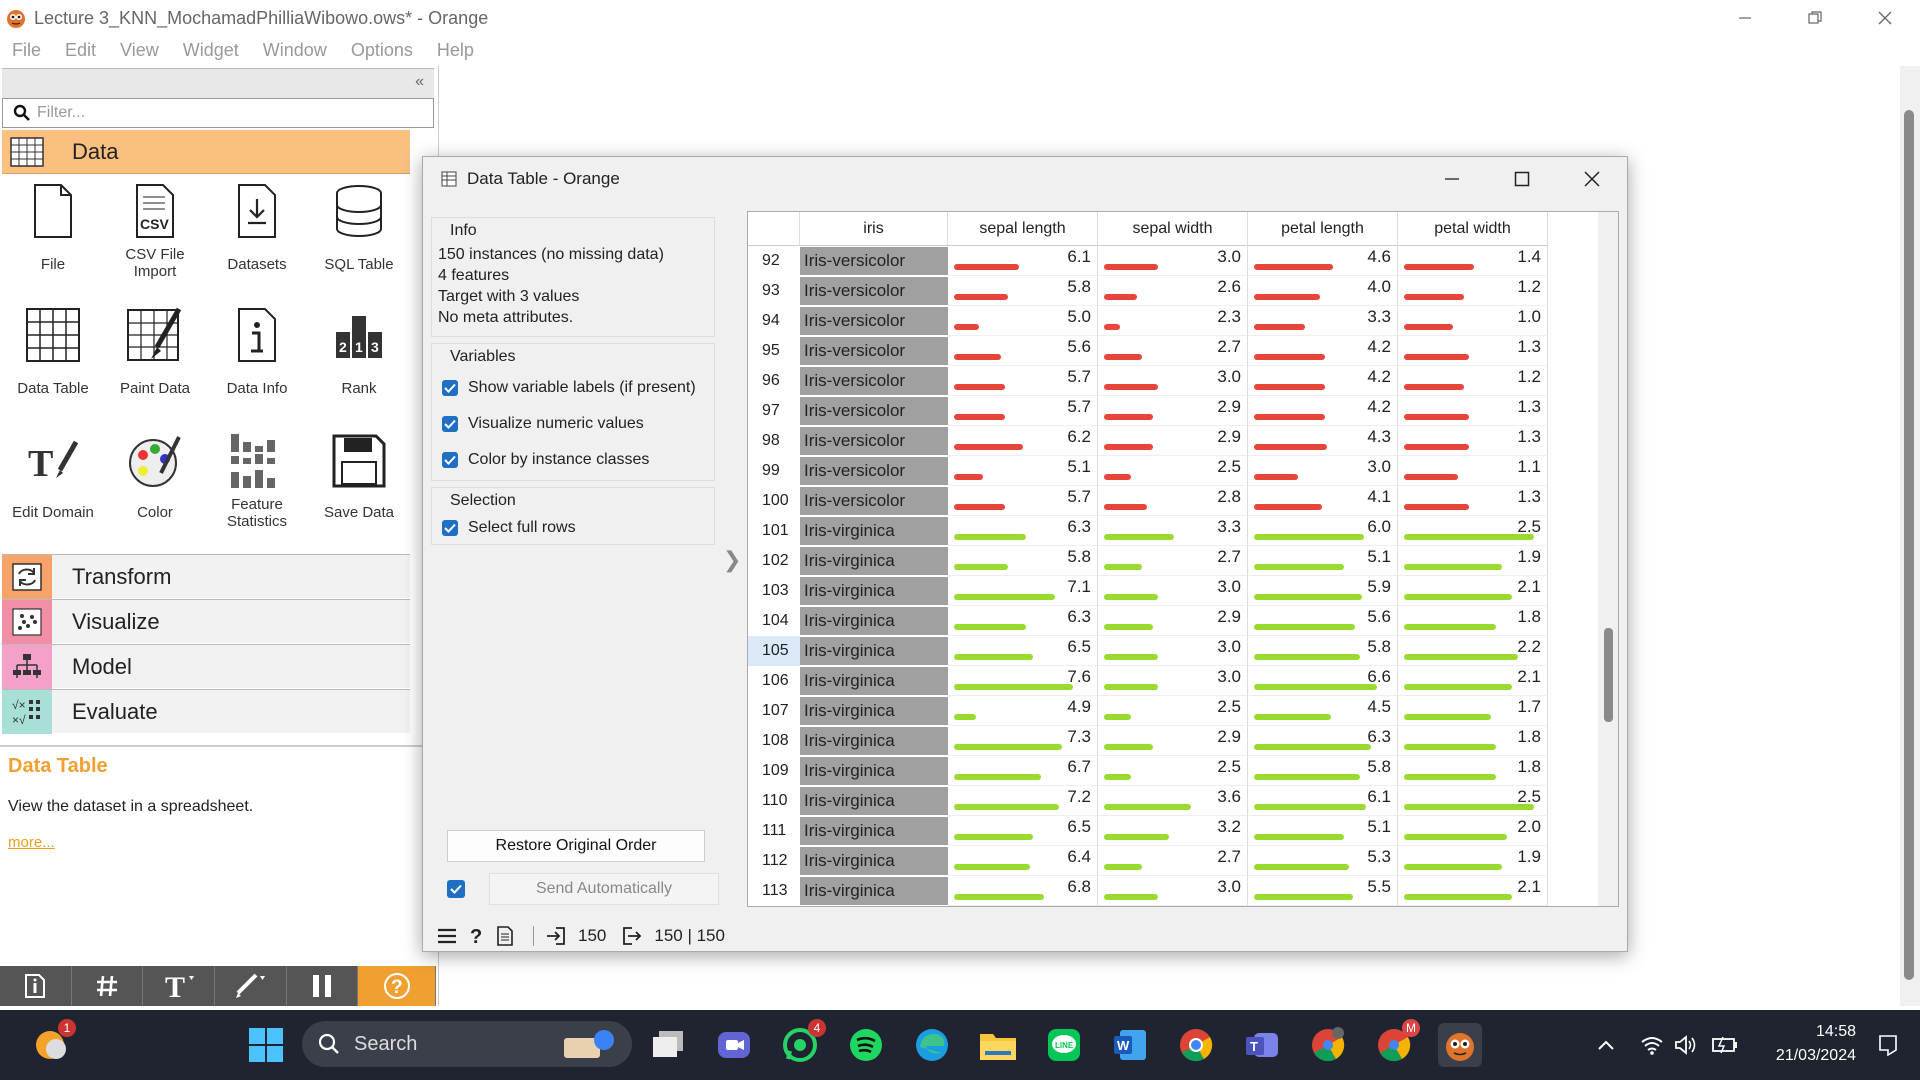  Describe the element at coordinates (573, 460) in the screenshot. I see `color-by-class-checkbox: Color by instance classes` at that location.